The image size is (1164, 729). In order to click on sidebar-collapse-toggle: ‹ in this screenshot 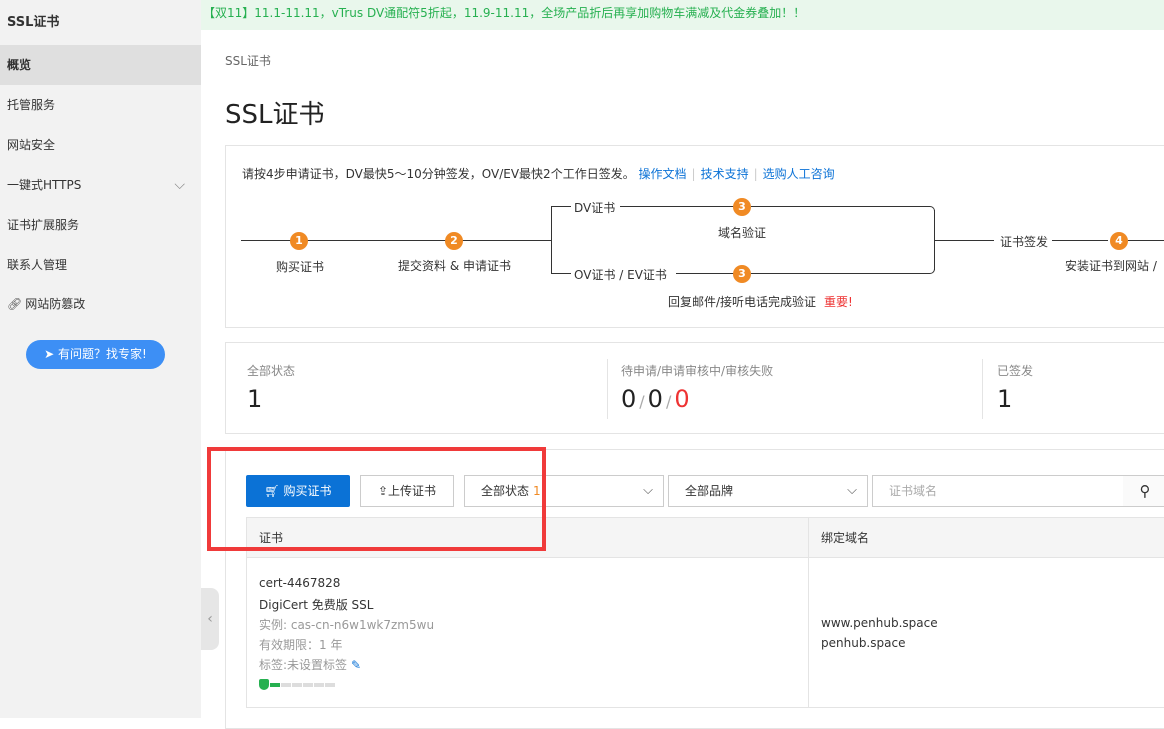, I will do `click(210, 619)`.